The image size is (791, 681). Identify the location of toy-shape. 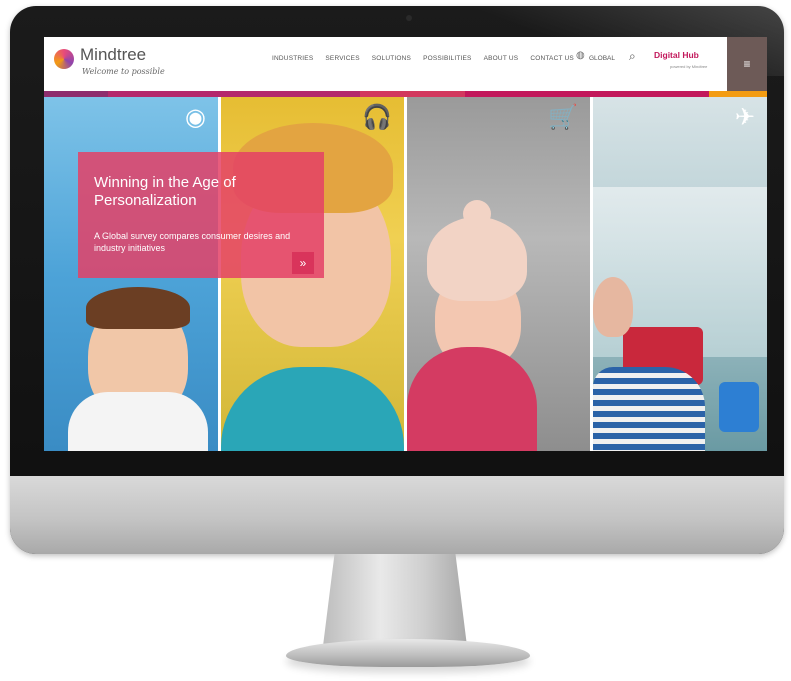
(739, 407).